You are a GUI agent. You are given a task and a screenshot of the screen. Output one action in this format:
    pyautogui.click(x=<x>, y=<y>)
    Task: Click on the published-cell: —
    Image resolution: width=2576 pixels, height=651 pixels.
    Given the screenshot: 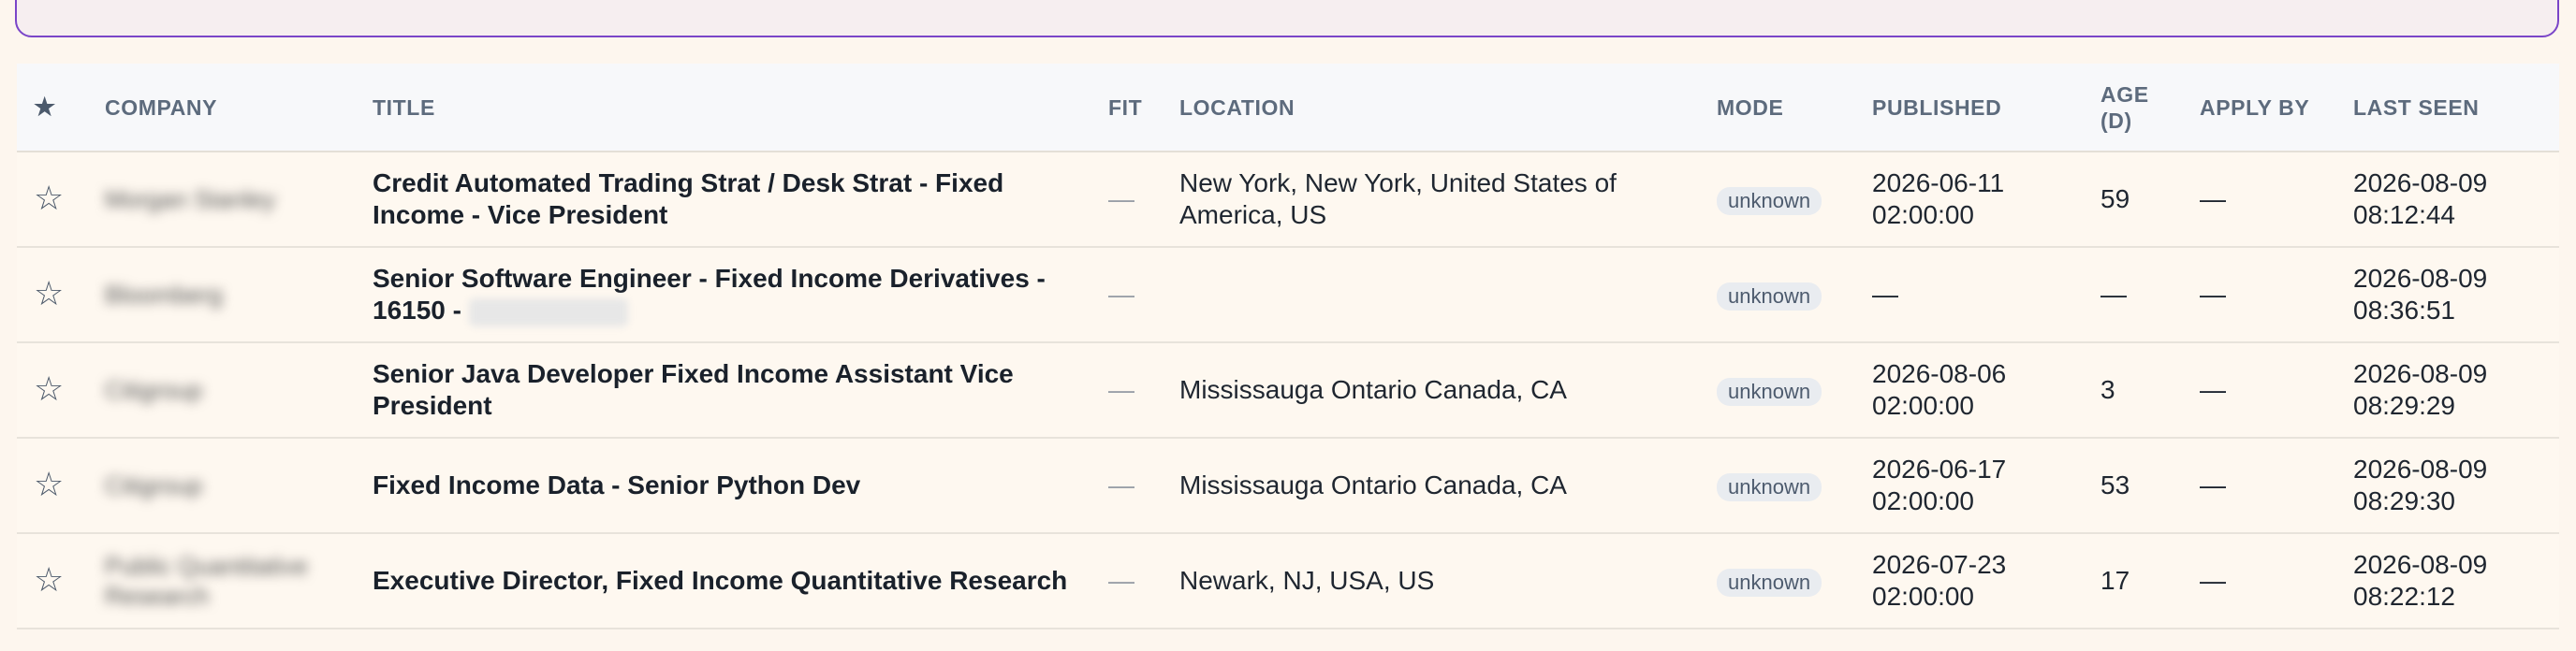 What is the action you would take?
    pyautogui.click(x=1973, y=295)
    